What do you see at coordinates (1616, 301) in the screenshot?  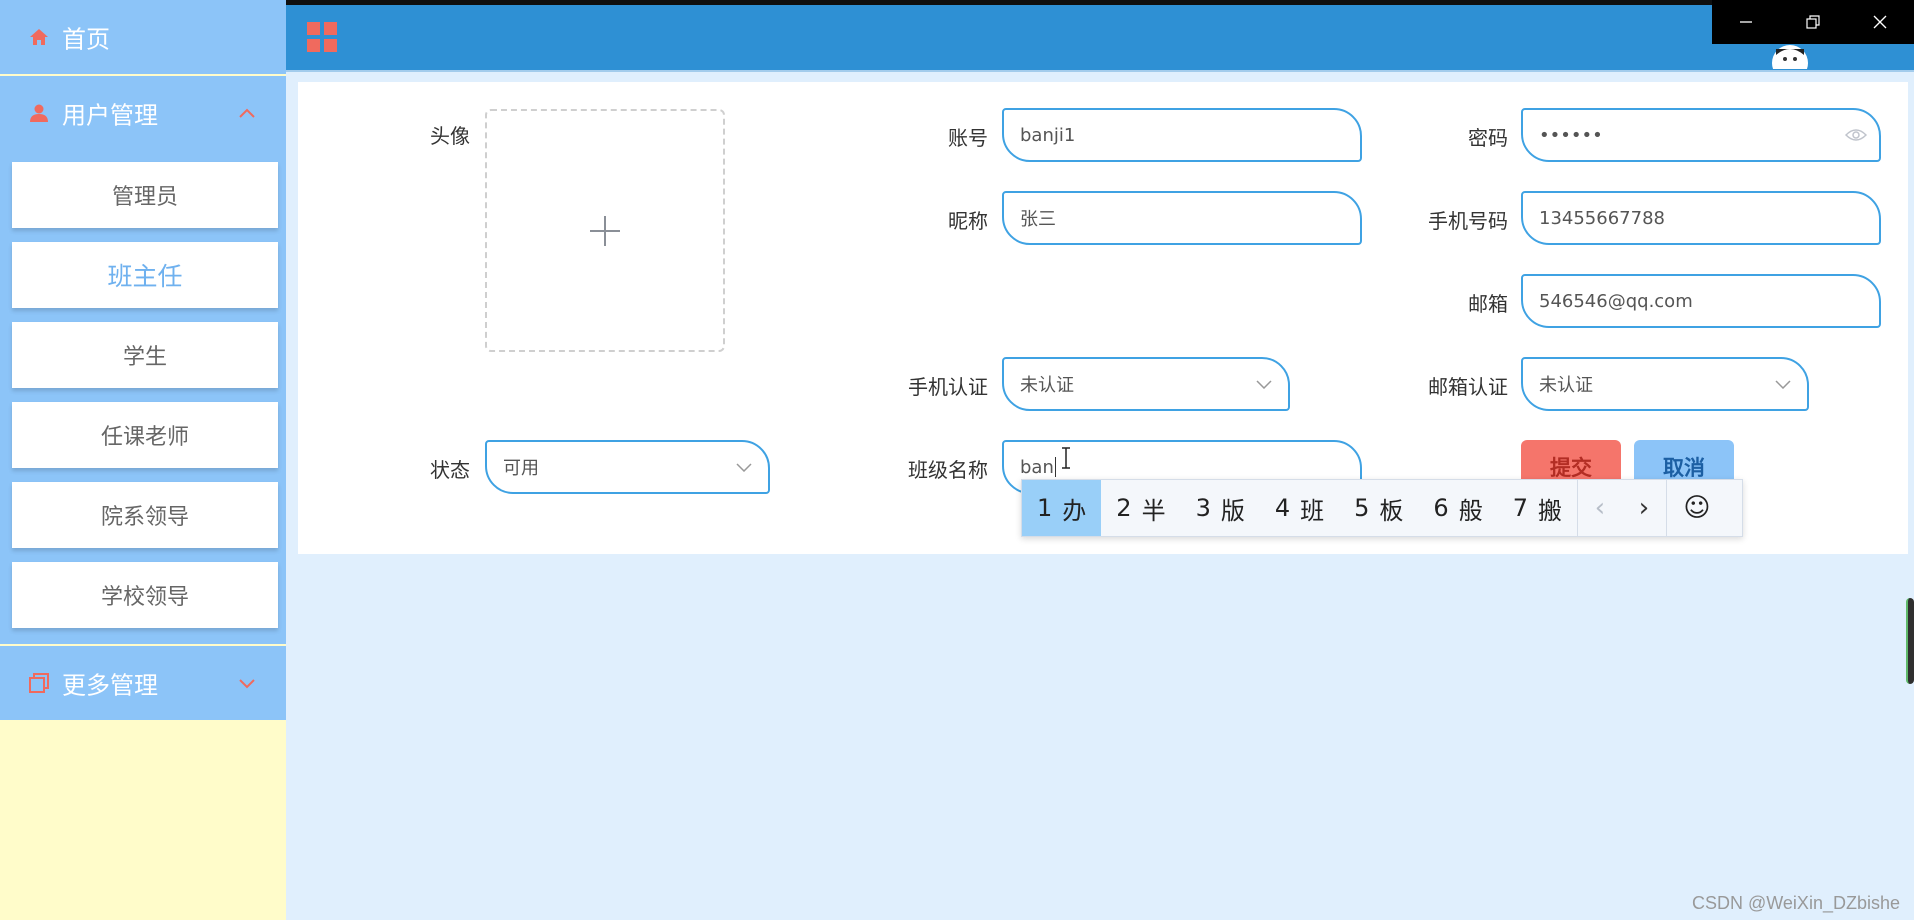 I see `email-value: 546546@qq.com` at bounding box center [1616, 301].